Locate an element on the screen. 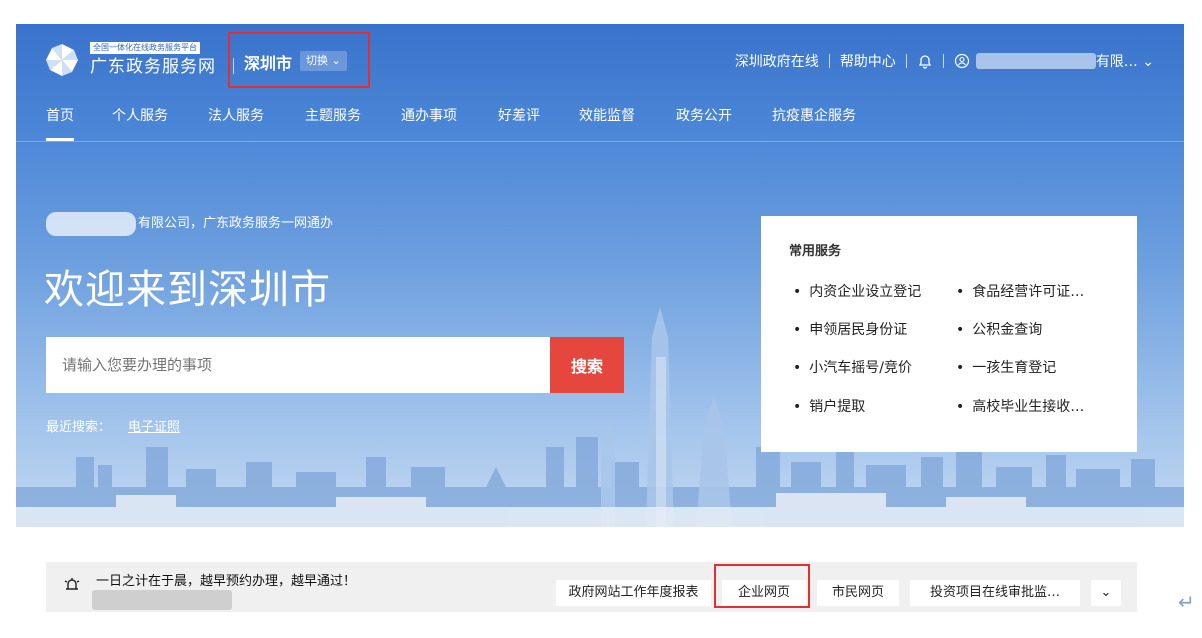 Image resolution: width=1202 pixels, height=638 pixels. brand-subtitle: 全国一体化在线政务服务平台 is located at coordinates (145, 48).